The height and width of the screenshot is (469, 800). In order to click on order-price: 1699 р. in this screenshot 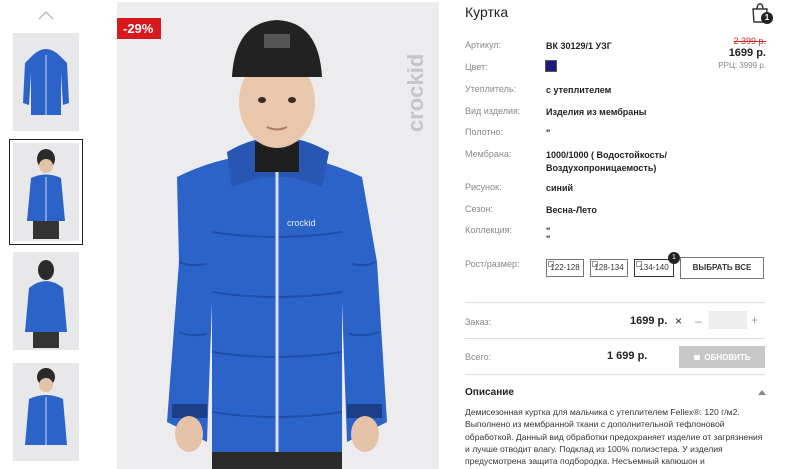, I will do `click(649, 321)`.